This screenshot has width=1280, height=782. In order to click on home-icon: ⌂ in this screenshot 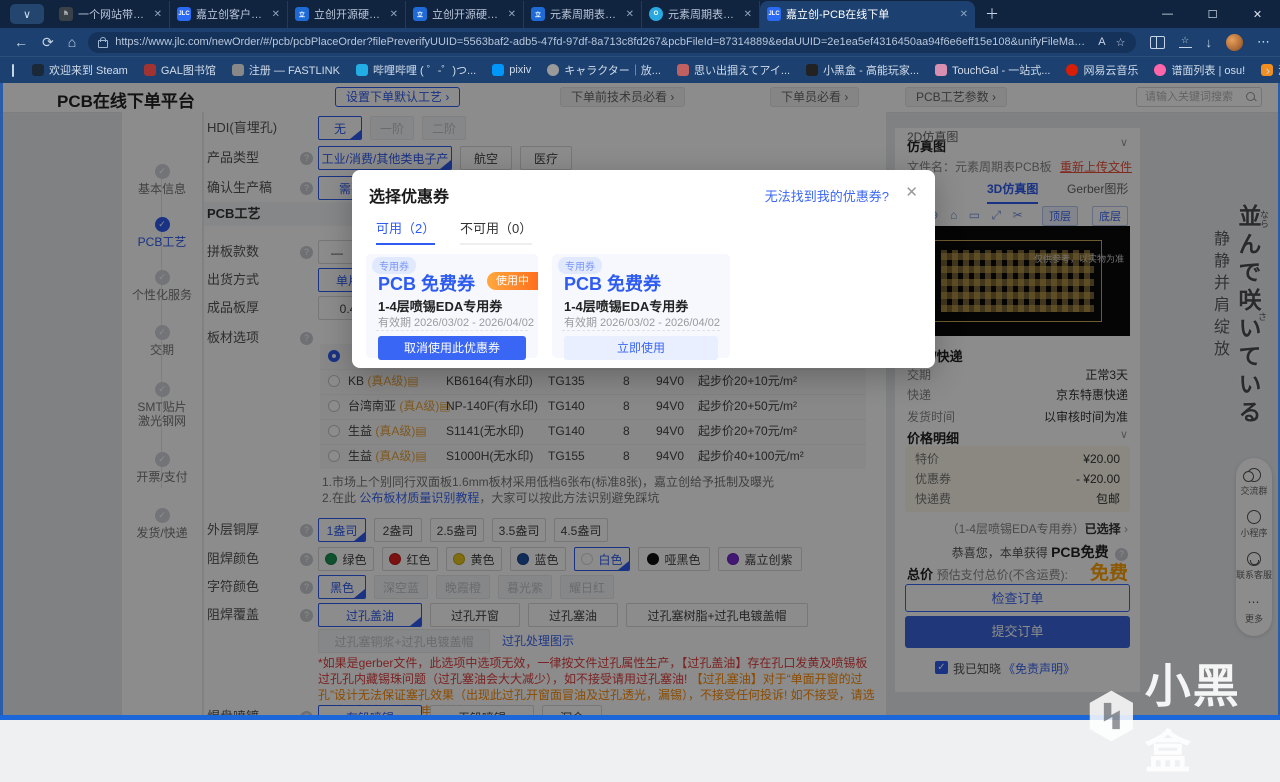, I will do `click(72, 42)`.